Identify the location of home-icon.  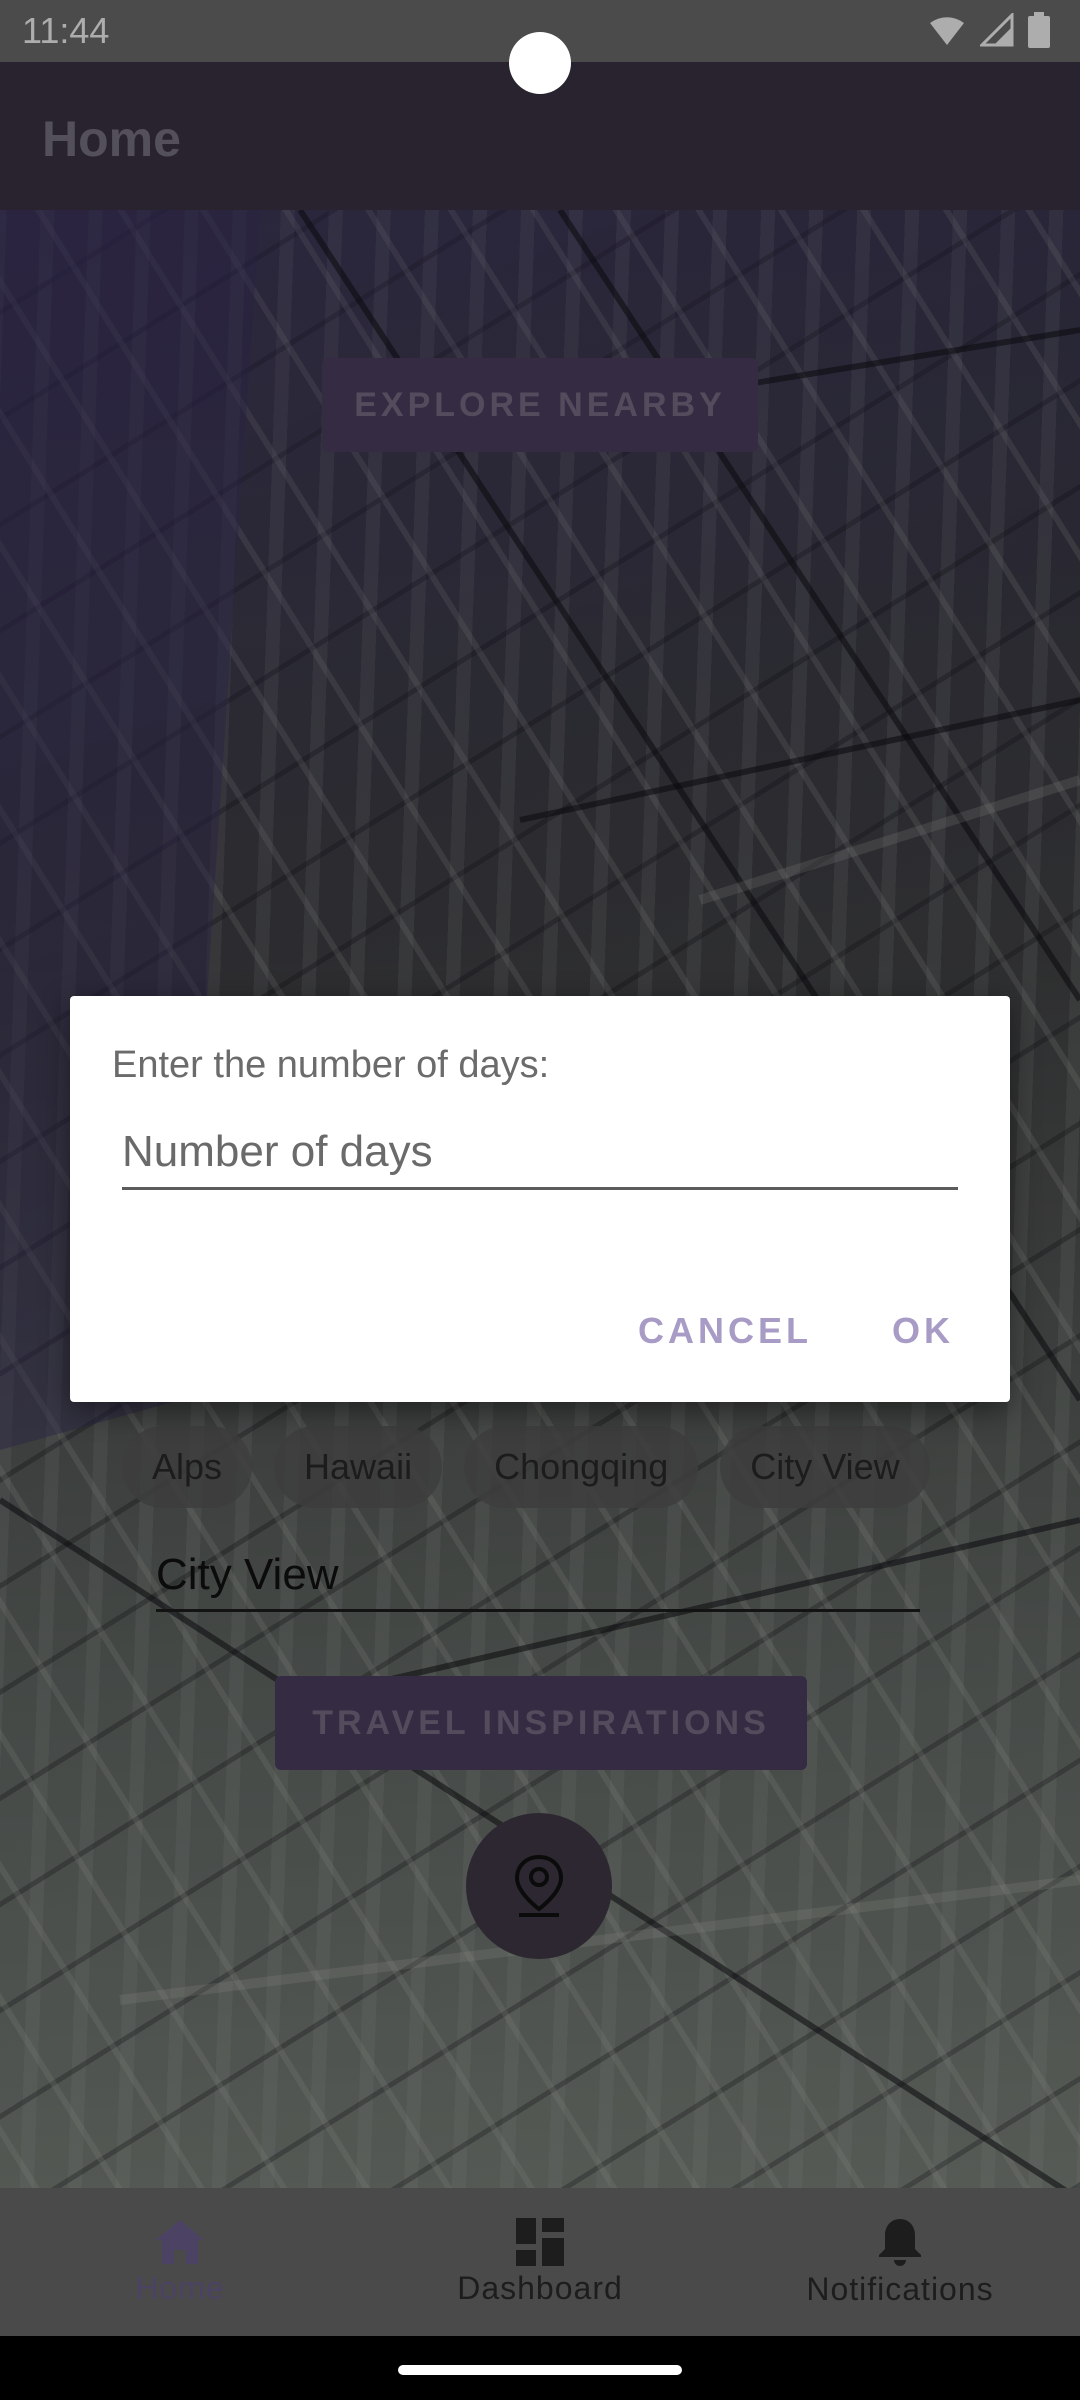
(180, 2241).